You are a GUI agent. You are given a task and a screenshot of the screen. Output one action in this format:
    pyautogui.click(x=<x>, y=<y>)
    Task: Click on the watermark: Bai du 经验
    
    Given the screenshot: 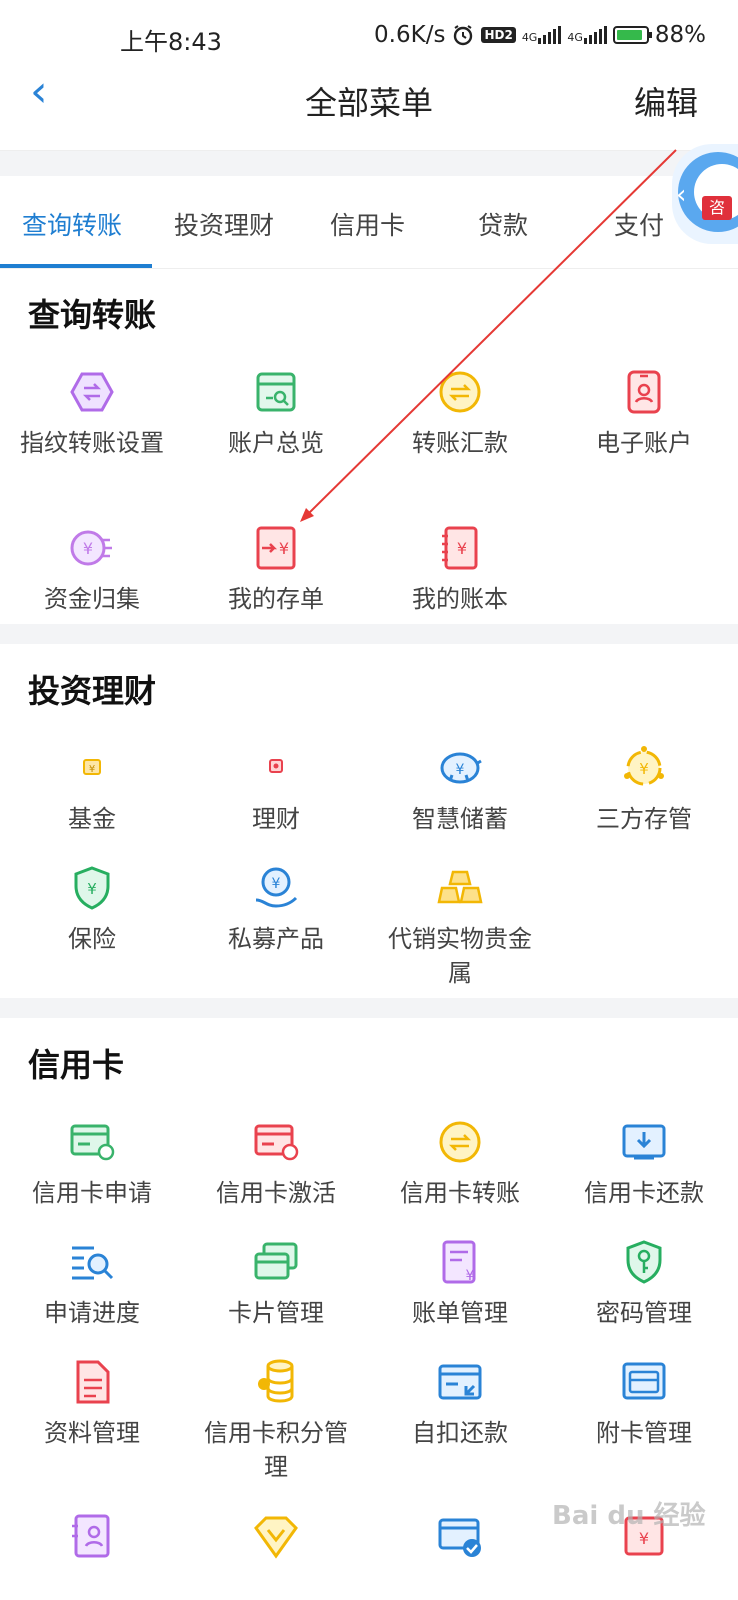 What is the action you would take?
    pyautogui.click(x=629, y=1516)
    